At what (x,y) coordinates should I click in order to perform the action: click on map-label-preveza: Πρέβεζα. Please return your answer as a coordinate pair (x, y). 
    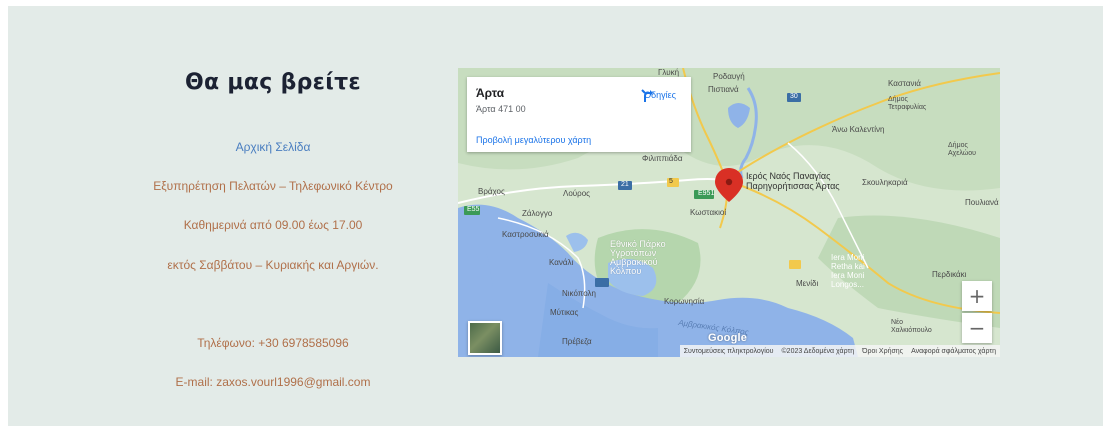
    Looking at the image, I should click on (577, 341).